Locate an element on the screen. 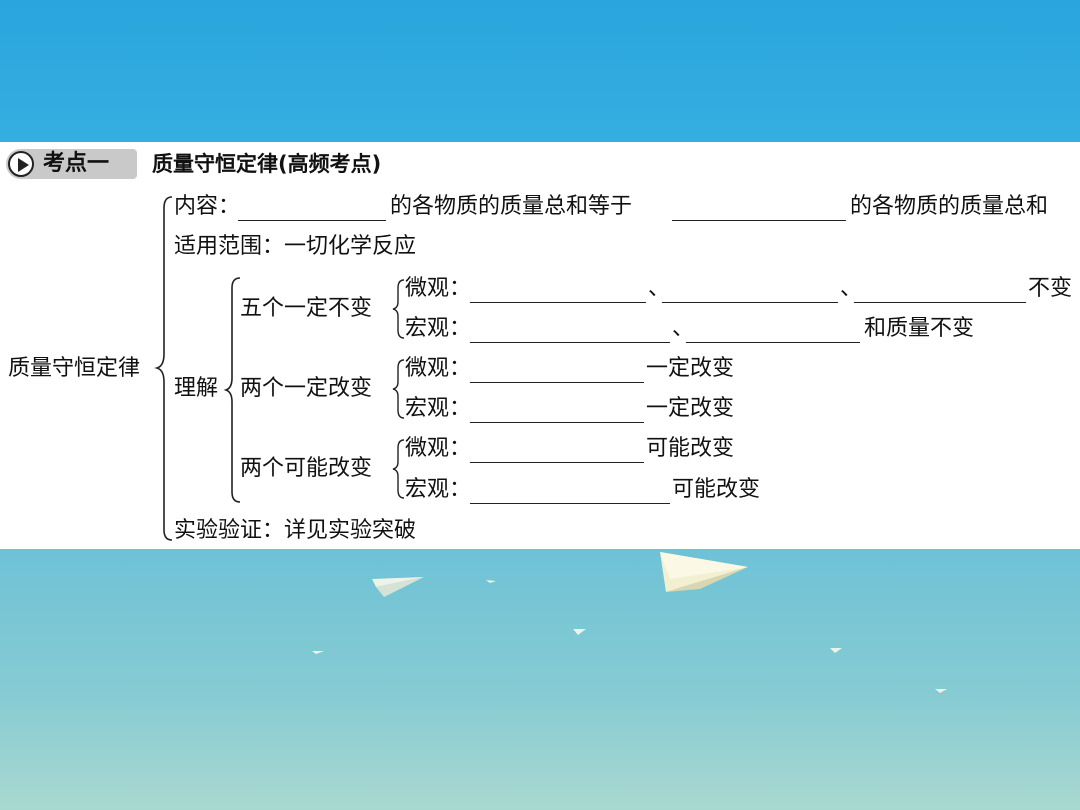  blank-macro-change is located at coordinates (557, 422).